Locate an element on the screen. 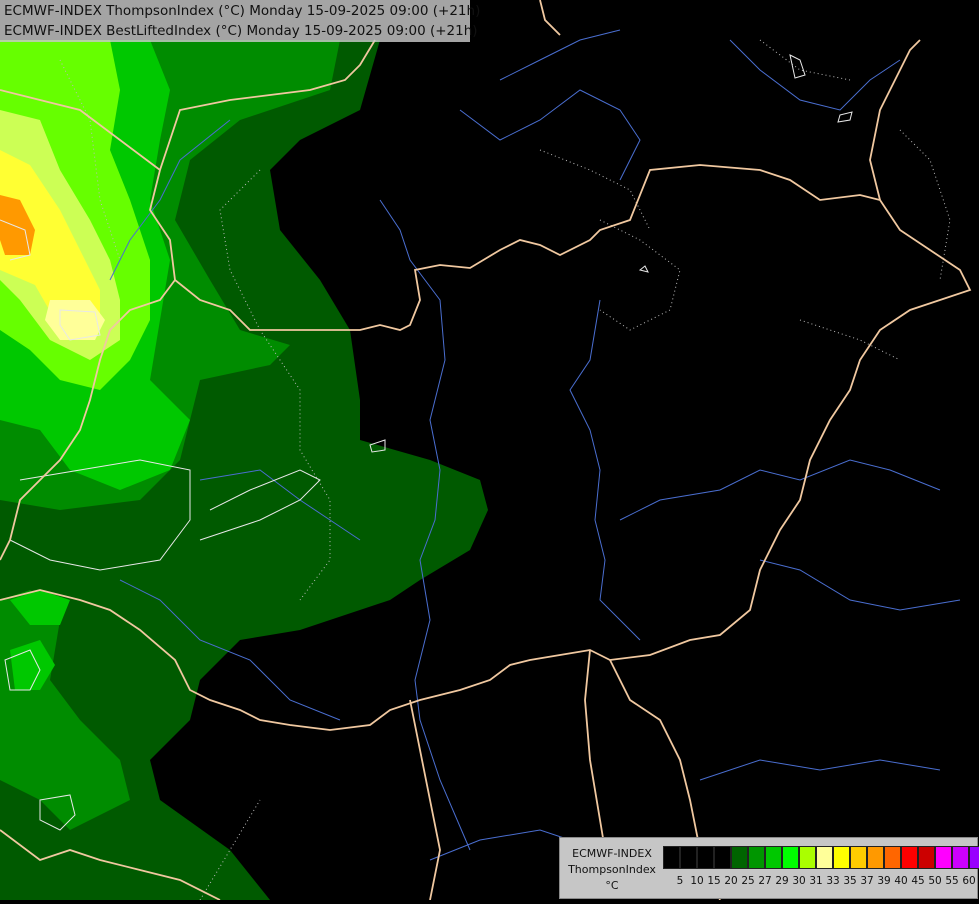 Image resolution: width=979 pixels, height=904 pixels. legend-tick-label: 35 is located at coordinates (850, 881).